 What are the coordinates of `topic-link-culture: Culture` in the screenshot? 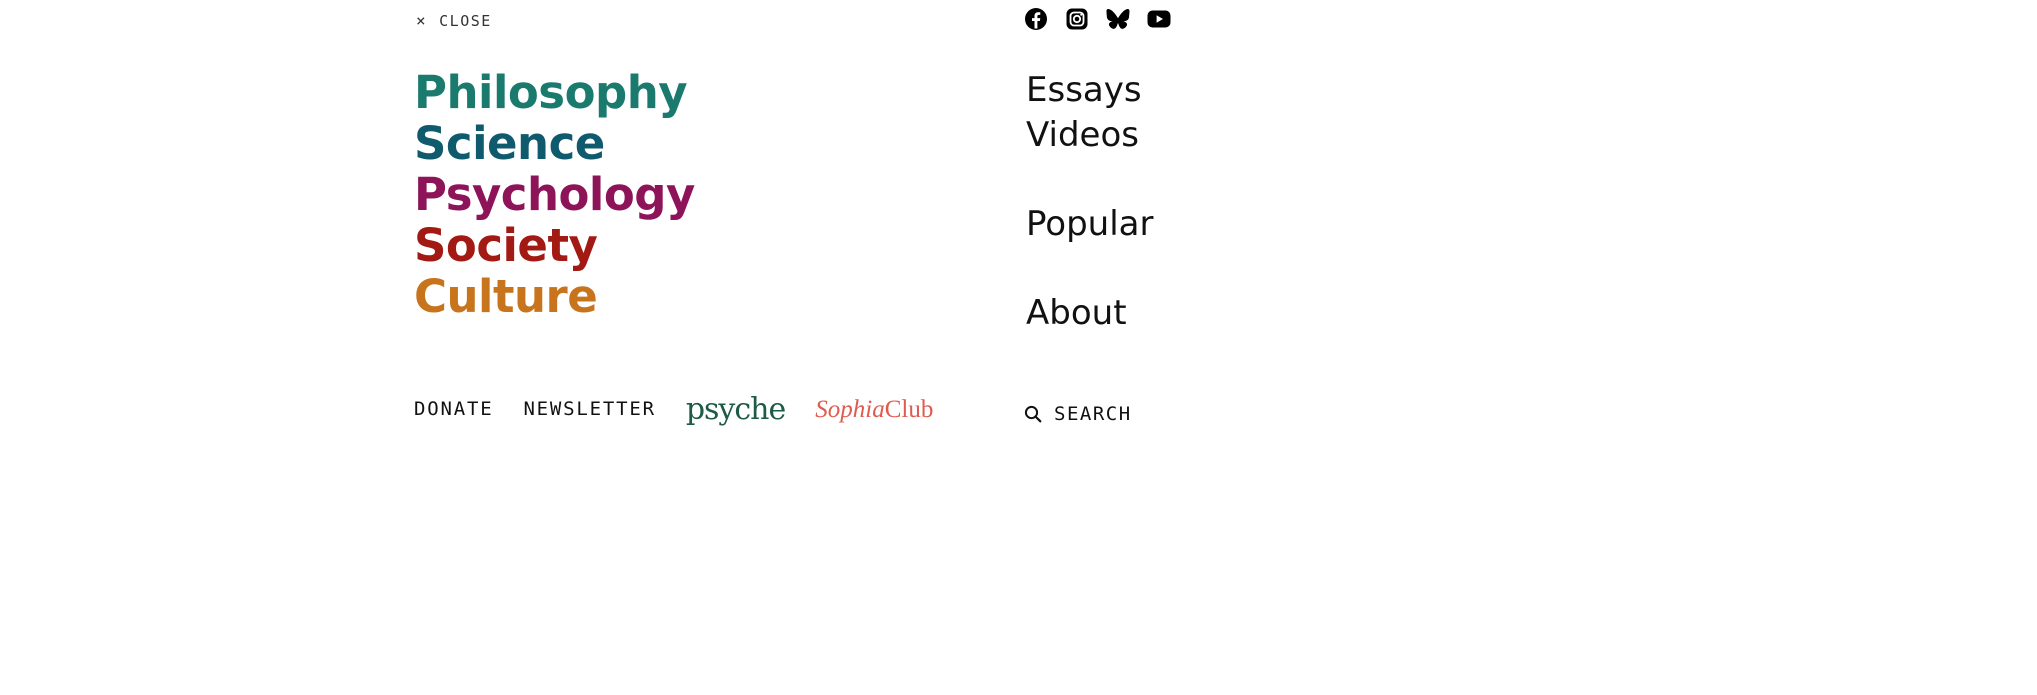 It's located at (554, 296).